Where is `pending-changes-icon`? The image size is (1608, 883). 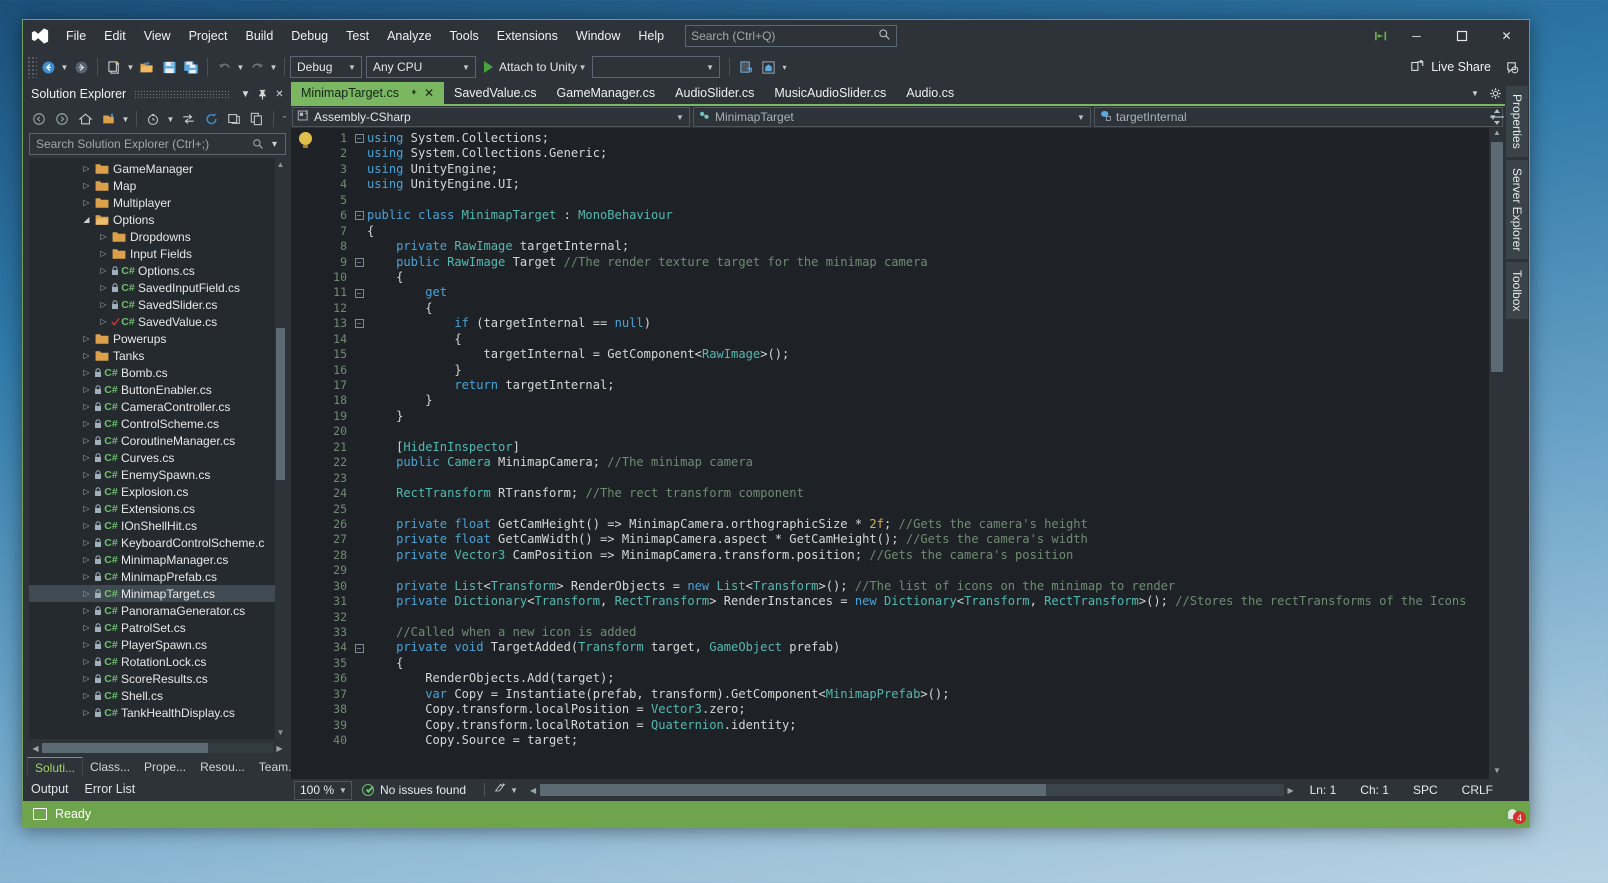 pending-changes-icon is located at coordinates (153, 119).